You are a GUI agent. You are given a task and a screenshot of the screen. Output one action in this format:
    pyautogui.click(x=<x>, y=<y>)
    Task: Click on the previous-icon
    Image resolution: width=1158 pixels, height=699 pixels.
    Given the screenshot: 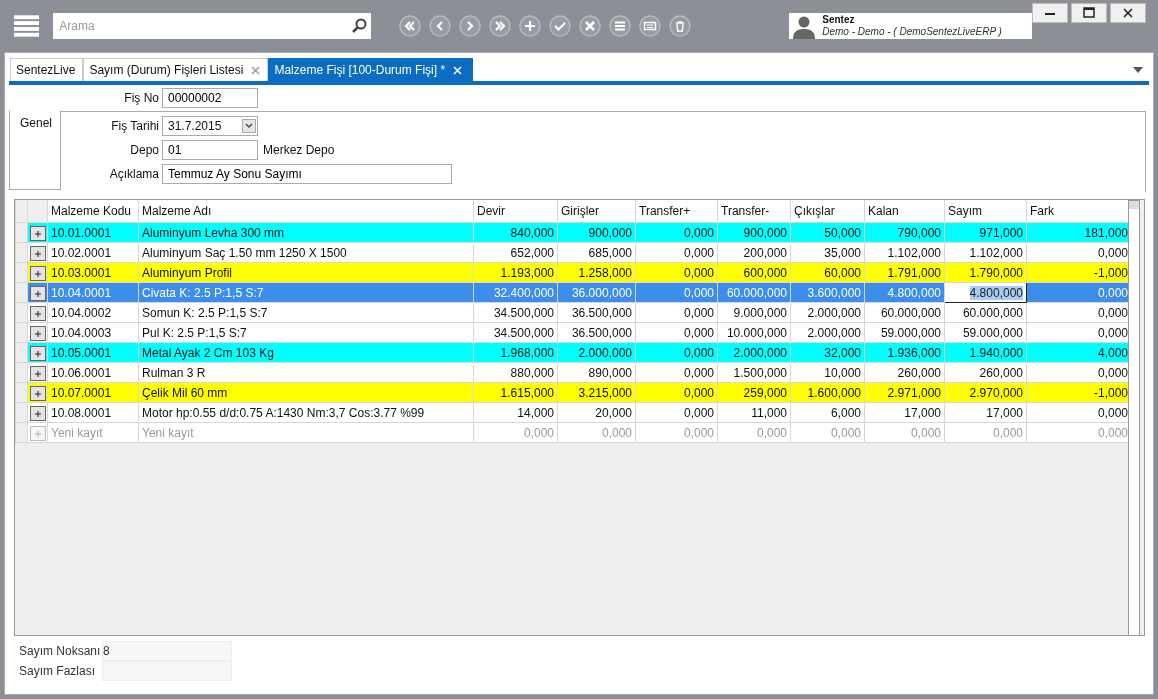 What is the action you would take?
    pyautogui.click(x=440, y=26)
    